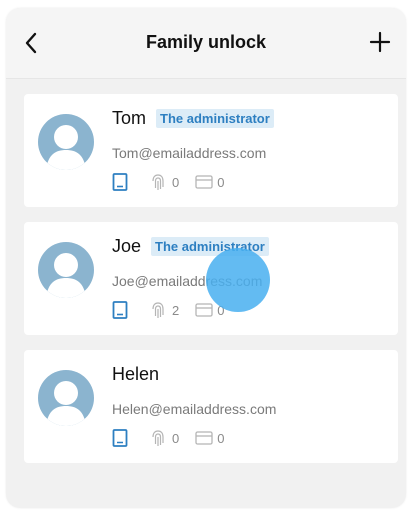 This screenshot has height=514, width=412. Describe the element at coordinates (129, 118) in the screenshot. I see `member-name: Tom` at that location.